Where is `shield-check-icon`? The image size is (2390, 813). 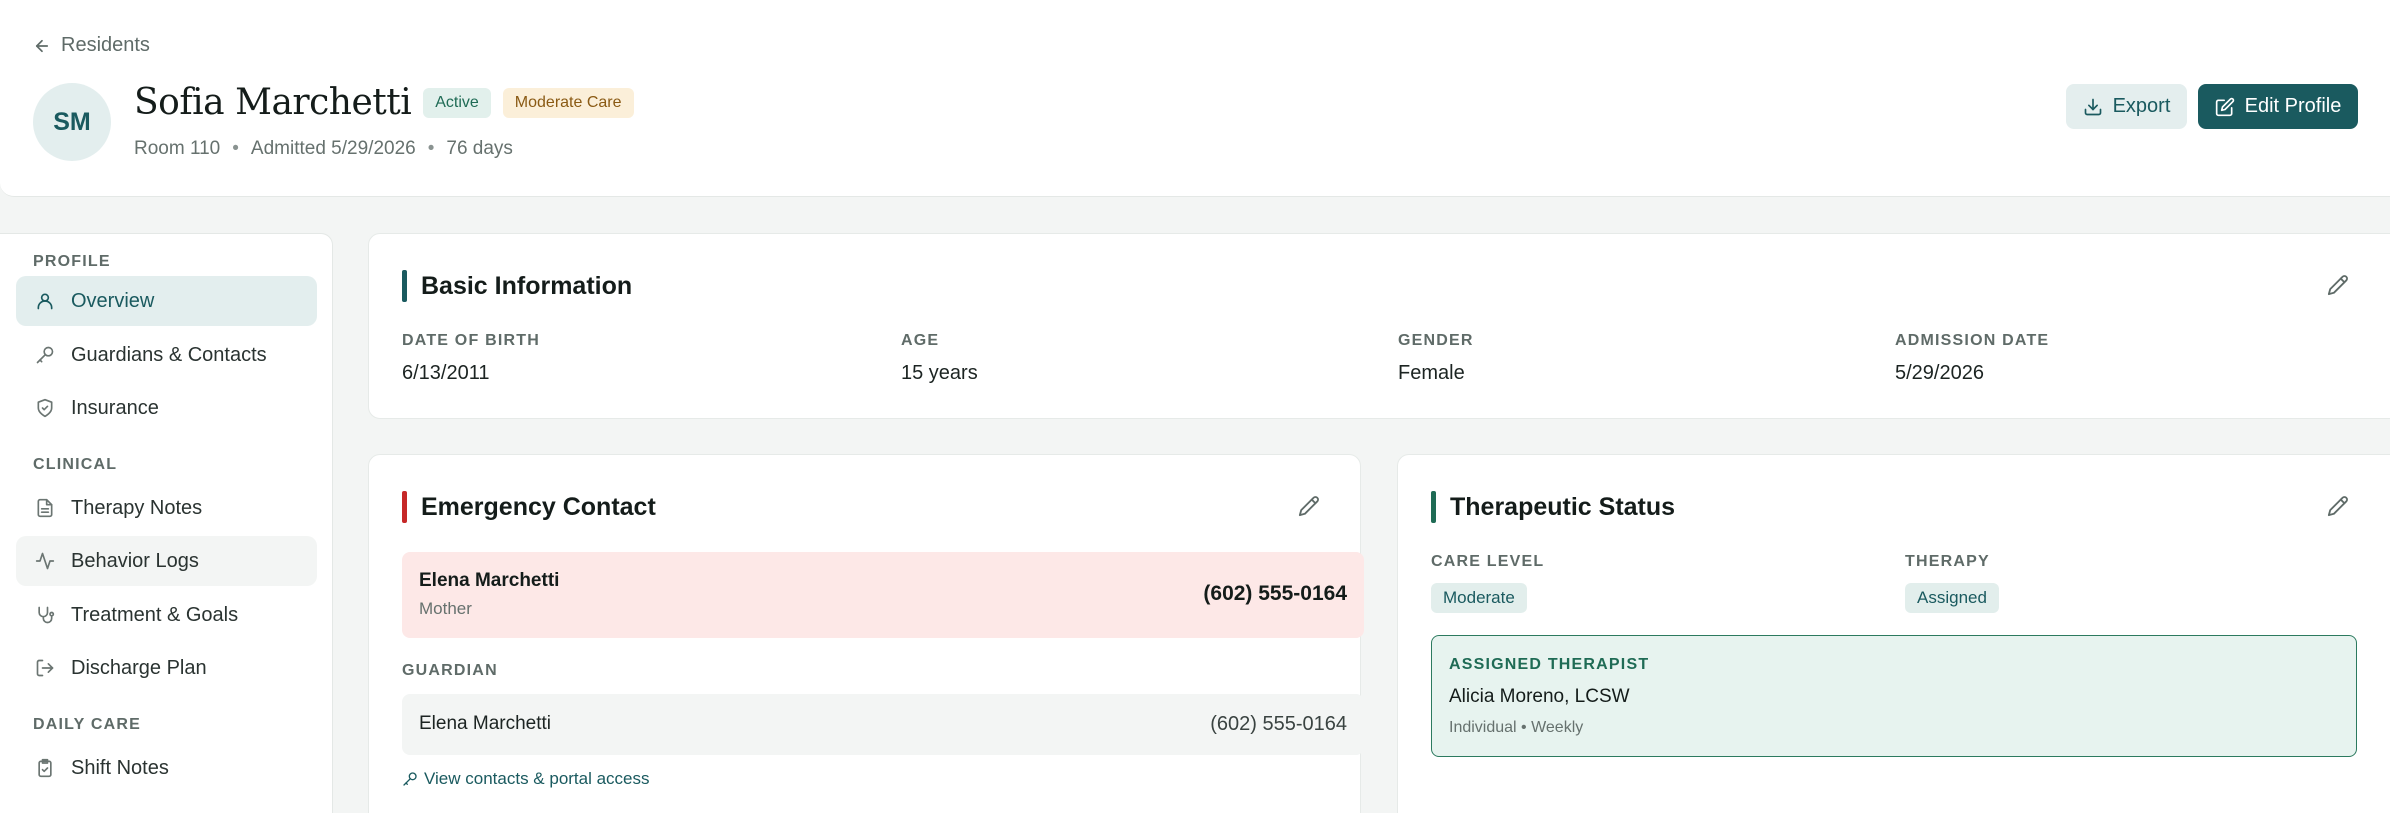
shield-check-icon is located at coordinates (45, 408).